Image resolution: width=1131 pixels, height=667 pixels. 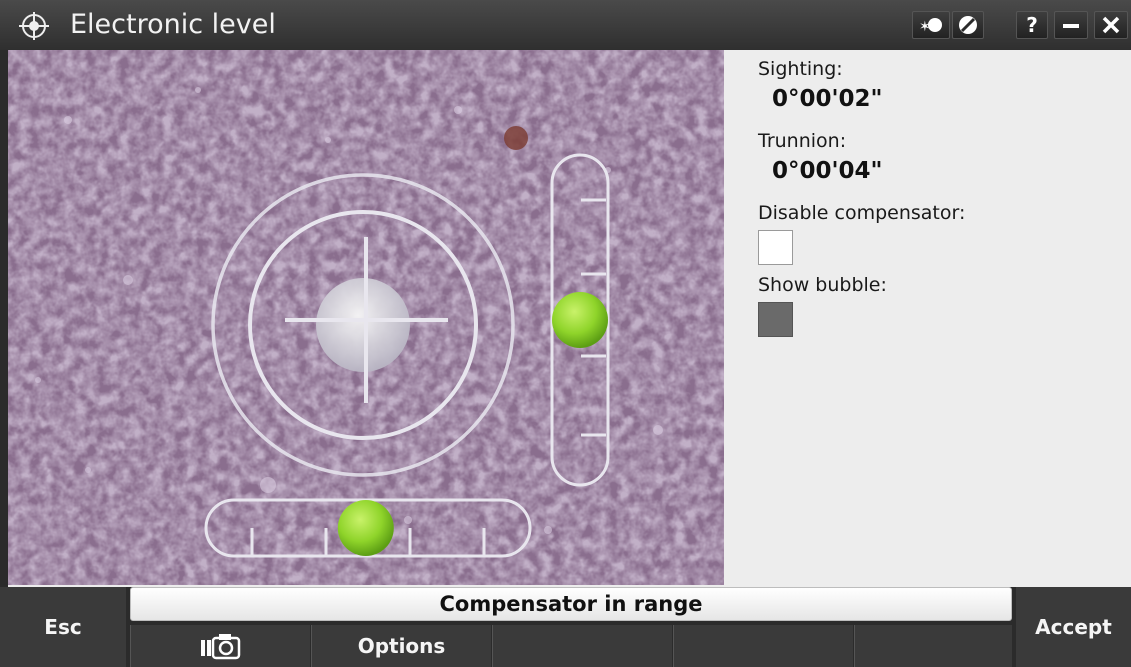 What do you see at coordinates (800, 69) in the screenshot?
I see `sighting-label: Sighting:` at bounding box center [800, 69].